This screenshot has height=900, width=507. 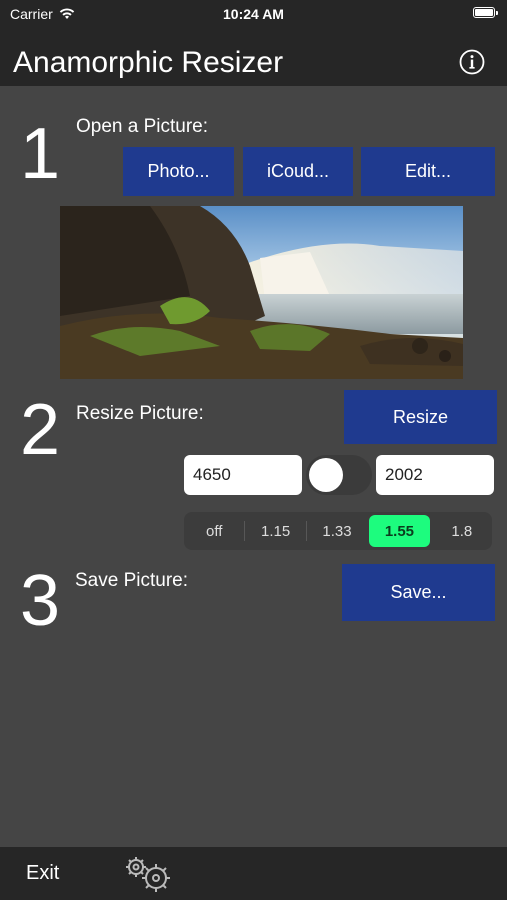 What do you see at coordinates (435, 475) in the screenshot?
I see `height-input: 2002` at bounding box center [435, 475].